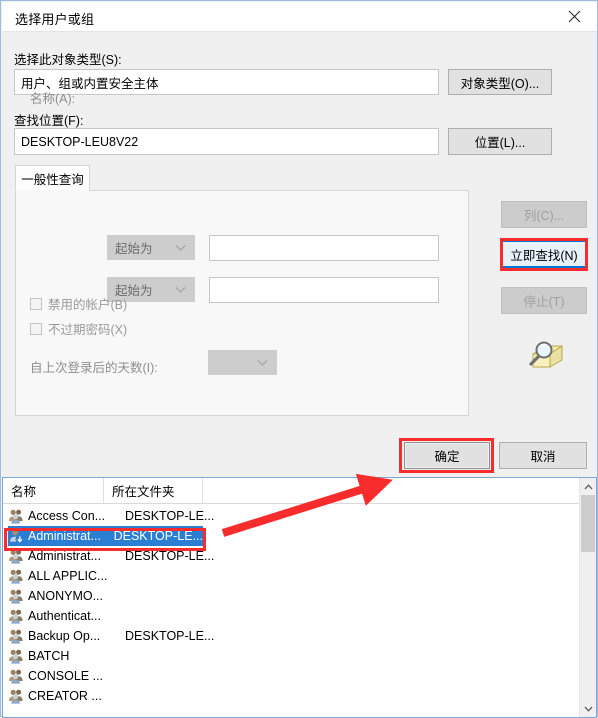 The width and height of the screenshot is (598, 718). I want to click on name-condition-value: 起始为, so click(134, 249).